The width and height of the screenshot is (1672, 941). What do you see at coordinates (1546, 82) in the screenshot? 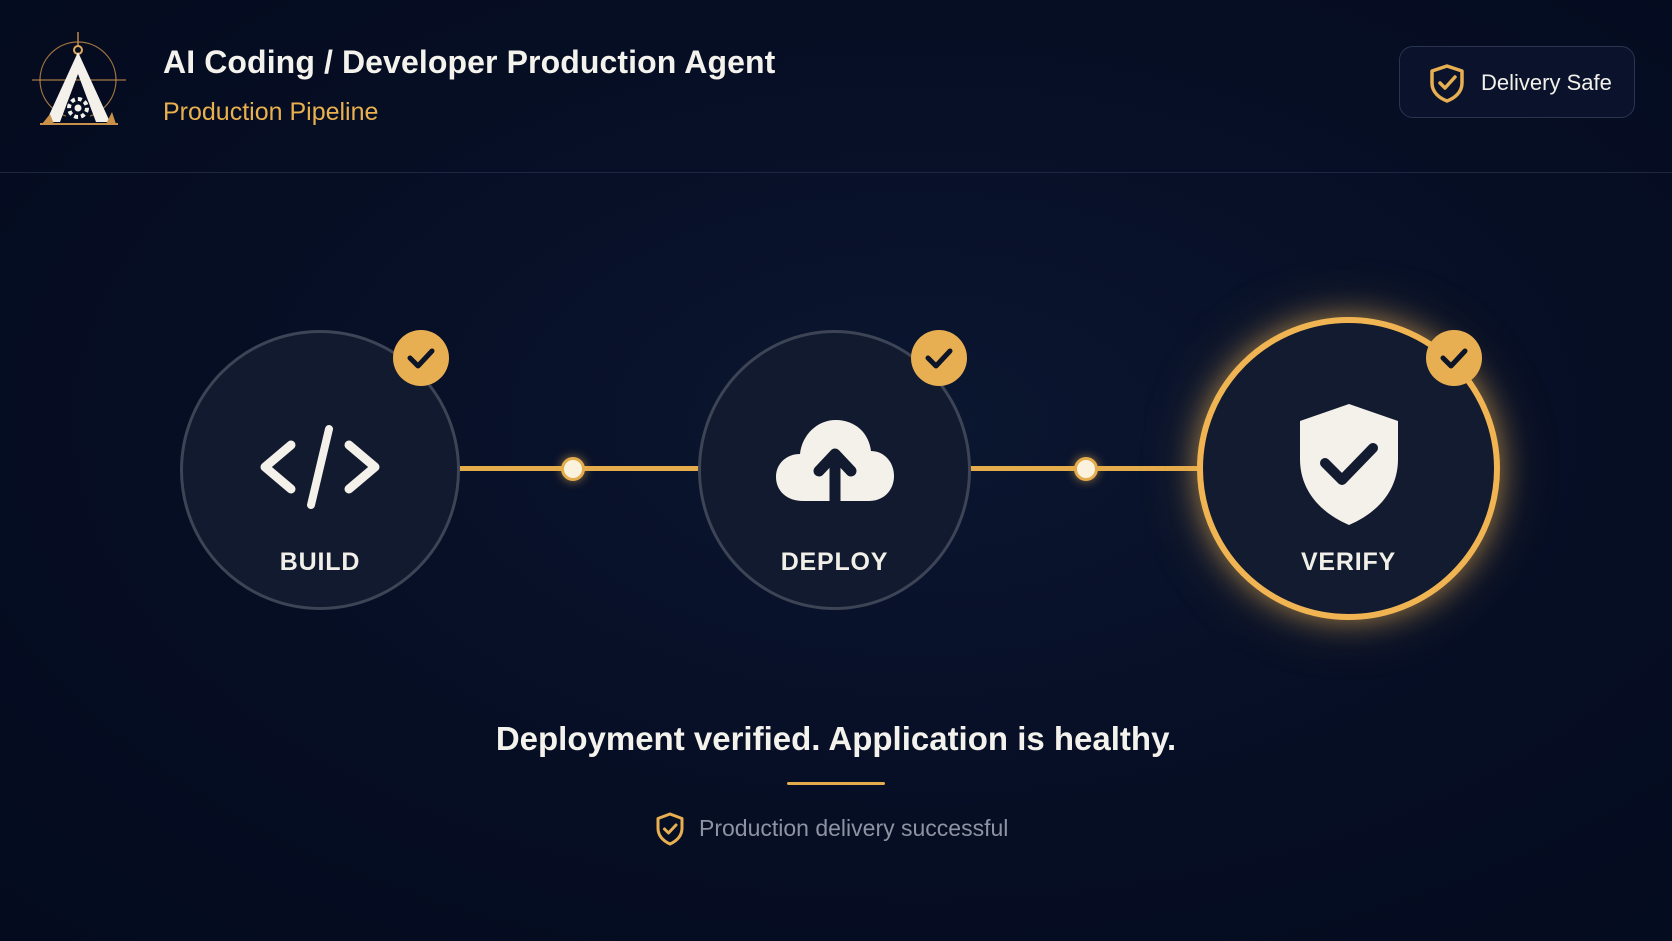
I see `delivery-safe-label: Delivery Safe` at bounding box center [1546, 82].